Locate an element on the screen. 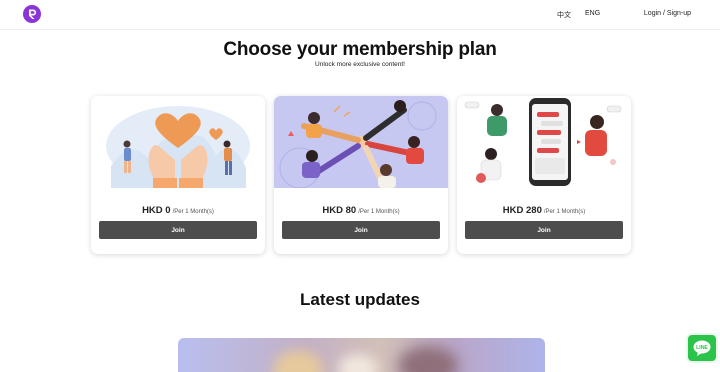  language-zh-link: 中文 is located at coordinates (564, 15).